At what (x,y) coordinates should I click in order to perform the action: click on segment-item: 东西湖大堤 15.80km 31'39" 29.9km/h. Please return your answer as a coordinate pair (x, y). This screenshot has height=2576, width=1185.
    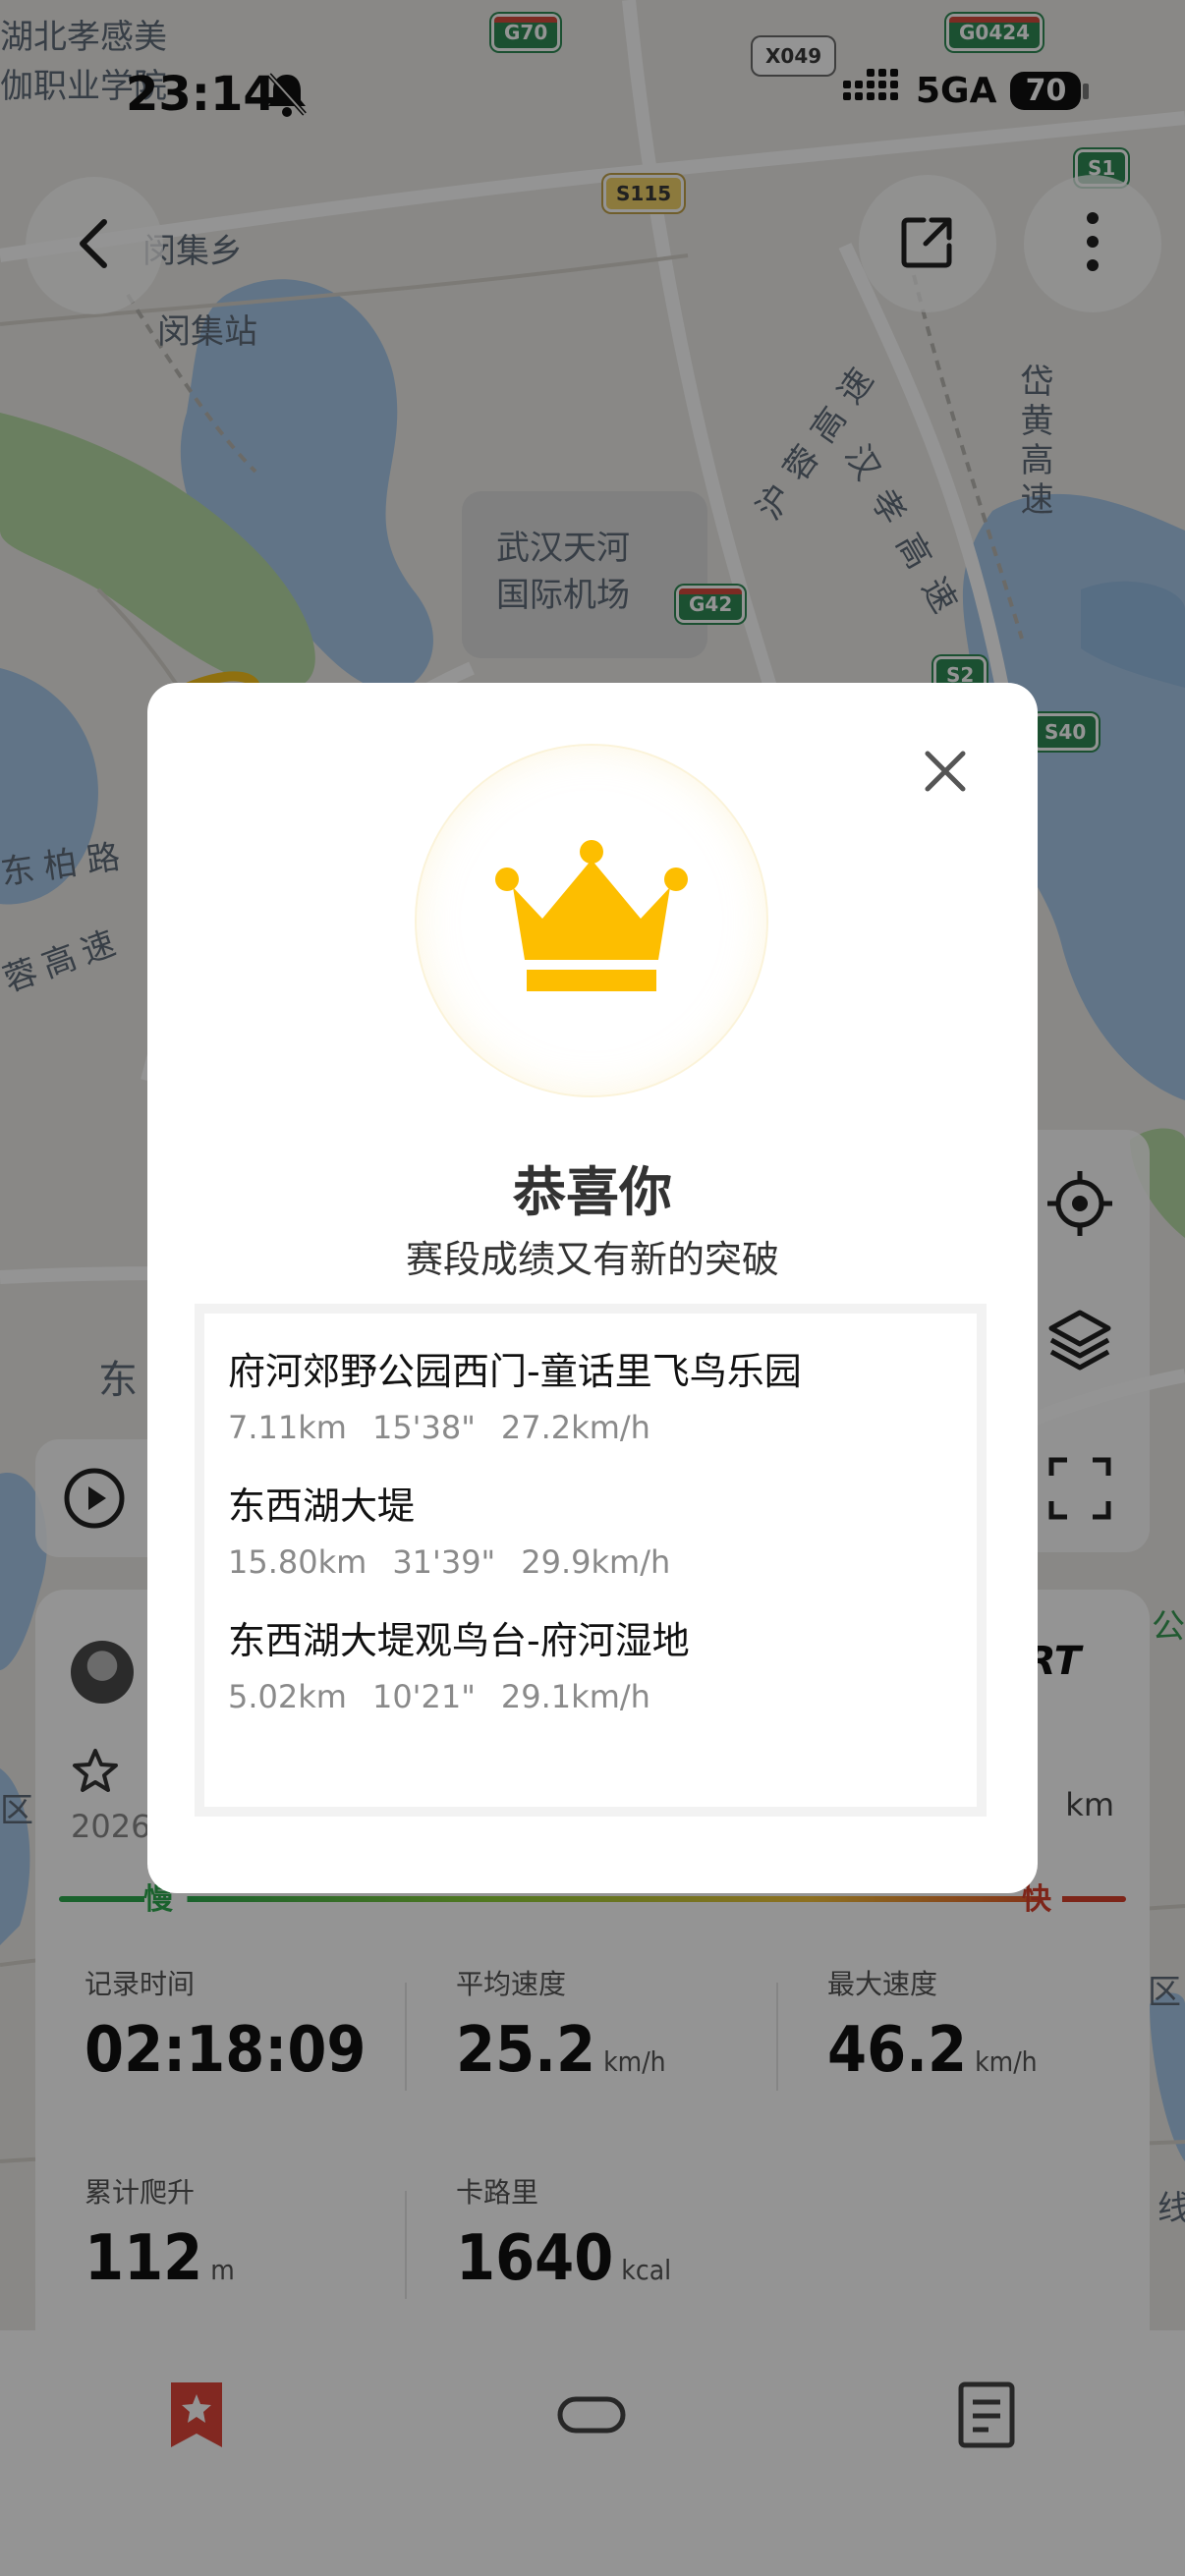
    Looking at the image, I should click on (602, 1528).